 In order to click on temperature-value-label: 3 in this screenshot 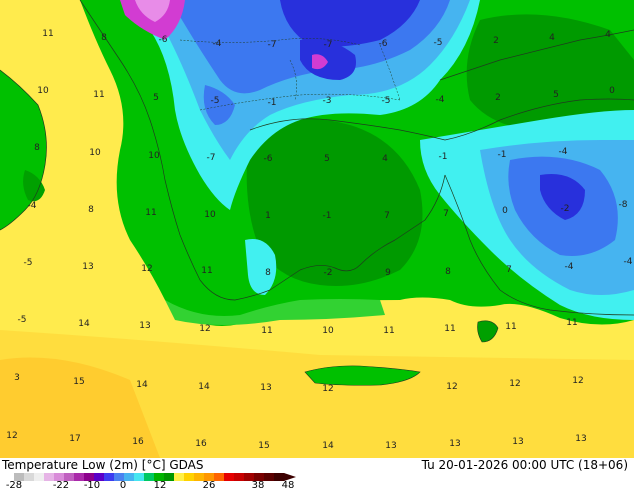, I will do `click(17, 378)`.